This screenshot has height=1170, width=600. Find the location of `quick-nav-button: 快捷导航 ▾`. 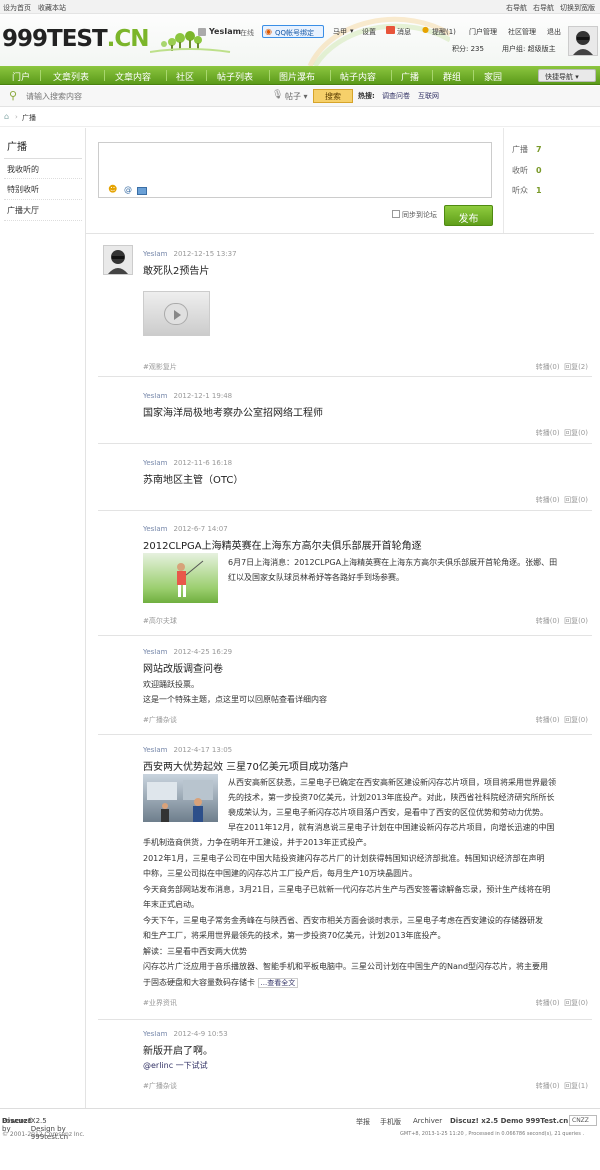

quick-nav-button: 快捷导航 ▾ is located at coordinates (567, 75).